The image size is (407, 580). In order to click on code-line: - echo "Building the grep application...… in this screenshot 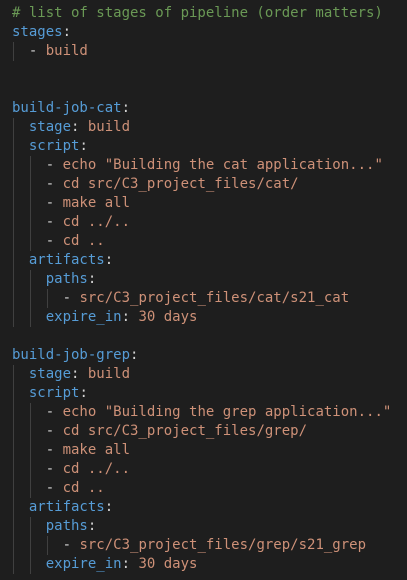, I will do `click(209, 412)`.